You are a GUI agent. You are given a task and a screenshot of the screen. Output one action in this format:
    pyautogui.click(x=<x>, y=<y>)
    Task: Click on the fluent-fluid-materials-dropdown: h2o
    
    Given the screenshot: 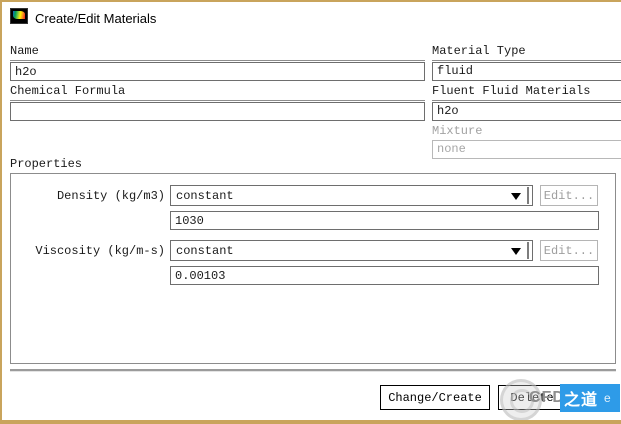 What is the action you would take?
    pyautogui.click(x=526, y=111)
    